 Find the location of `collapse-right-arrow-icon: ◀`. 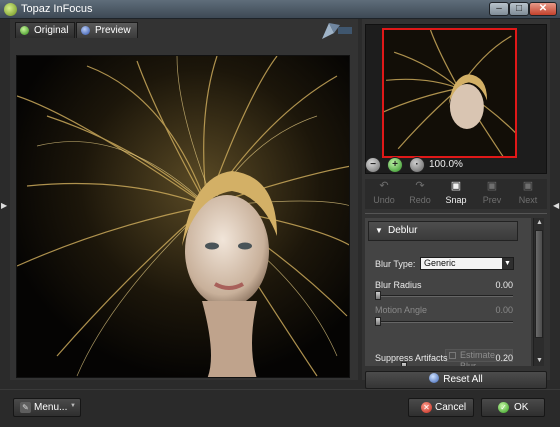

collapse-right-arrow-icon: ◀ is located at coordinates (556, 206).